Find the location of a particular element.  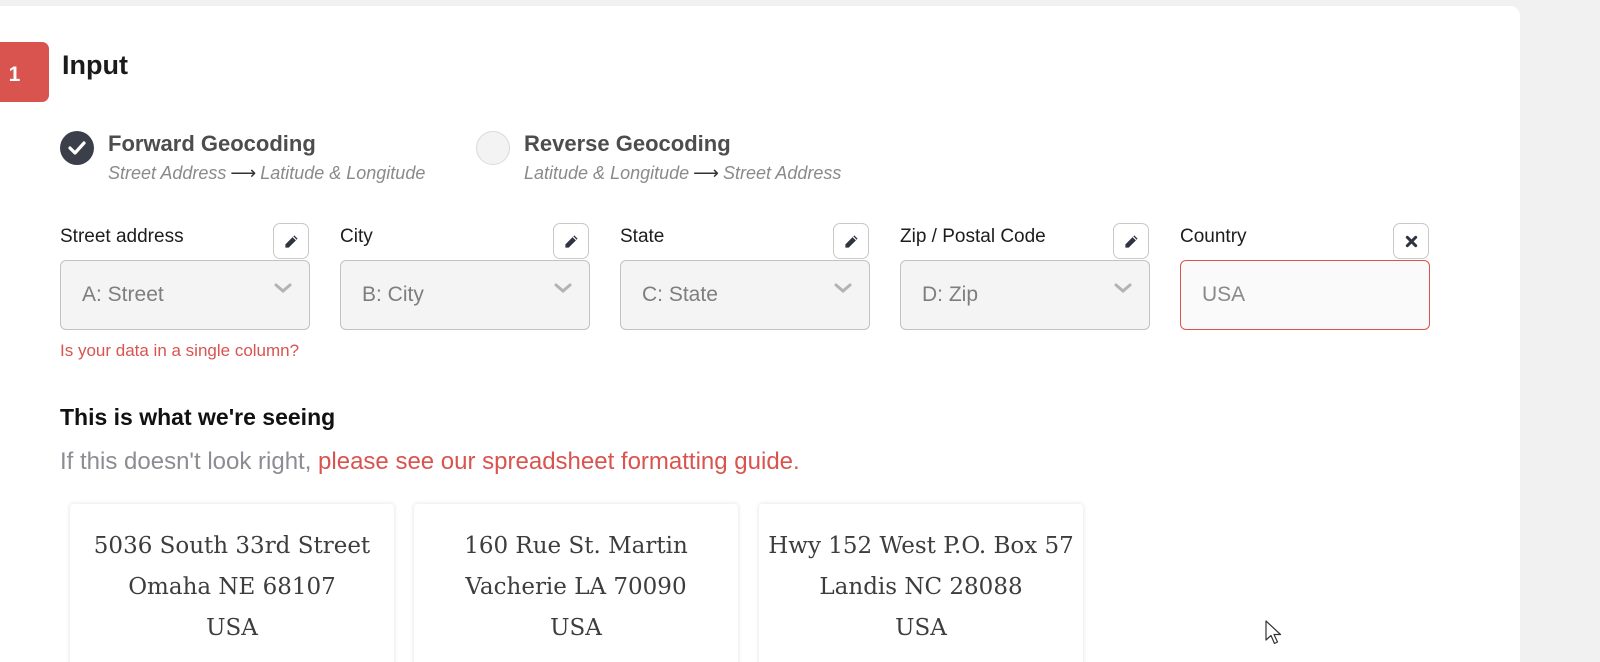

address-preview-card: 160 Rue St. Martin Vacherie LA 70090 USA is located at coordinates (576, 583).